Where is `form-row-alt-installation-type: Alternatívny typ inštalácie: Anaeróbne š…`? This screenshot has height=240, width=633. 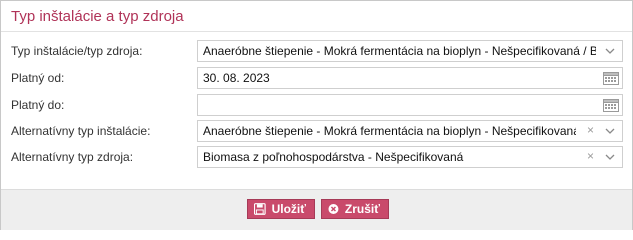
form-row-alt-installation-type: Alternatívny typ inštalácie: Anaeróbne š… is located at coordinates (316, 131).